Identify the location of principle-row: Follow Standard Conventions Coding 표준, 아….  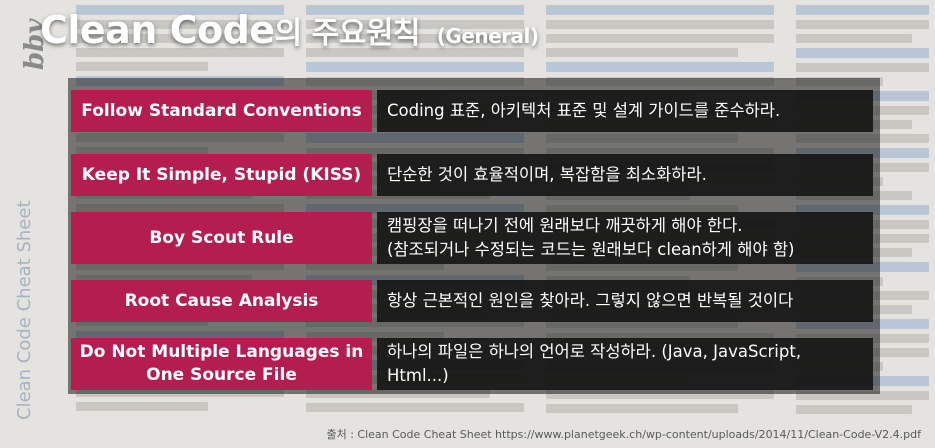
(472, 111).